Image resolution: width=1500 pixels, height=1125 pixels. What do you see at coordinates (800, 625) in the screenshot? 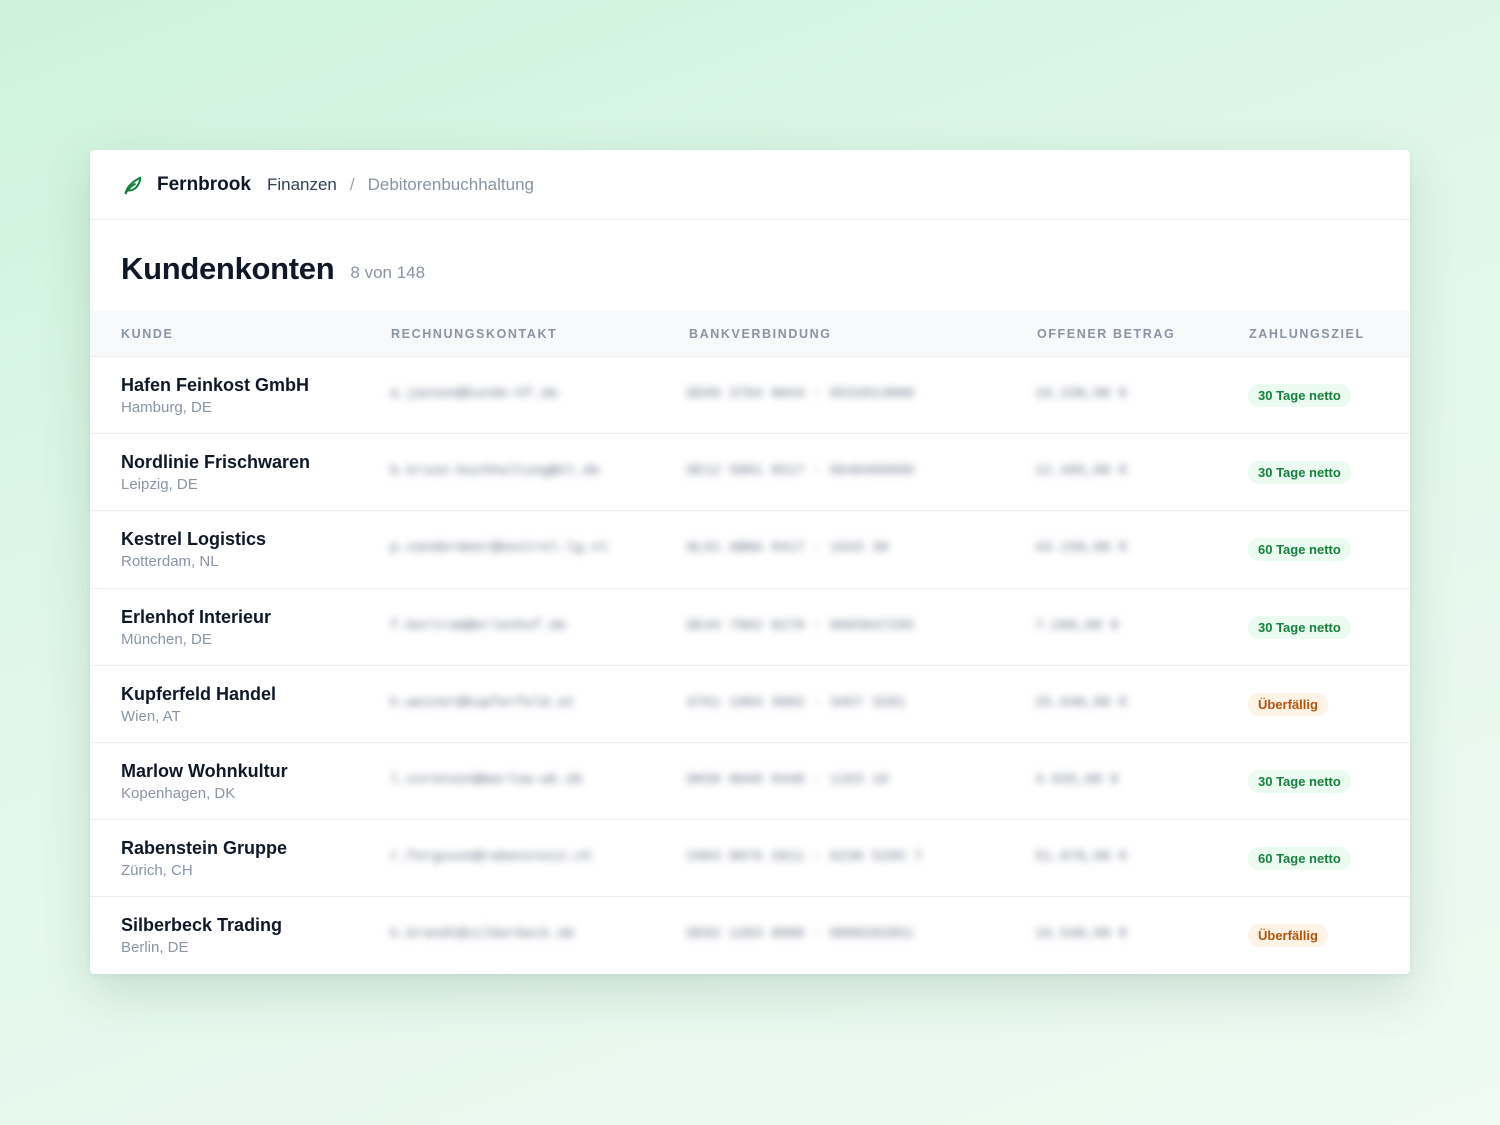
I see `bank-details: DE44 7002 0270 · 0665847295` at bounding box center [800, 625].